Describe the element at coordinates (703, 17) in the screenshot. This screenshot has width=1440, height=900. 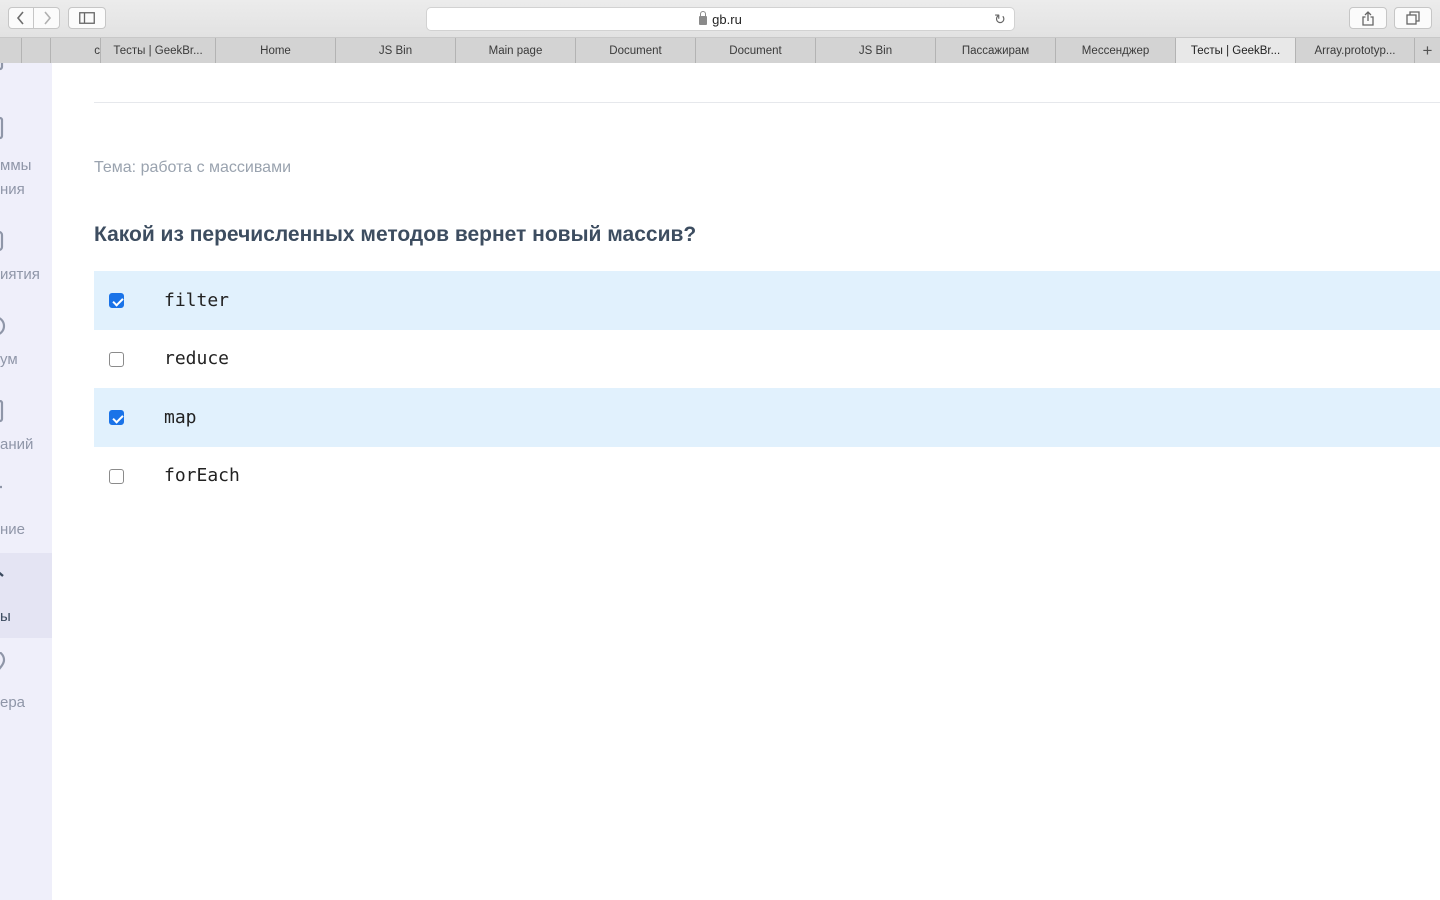
I see `lock-icon` at that location.